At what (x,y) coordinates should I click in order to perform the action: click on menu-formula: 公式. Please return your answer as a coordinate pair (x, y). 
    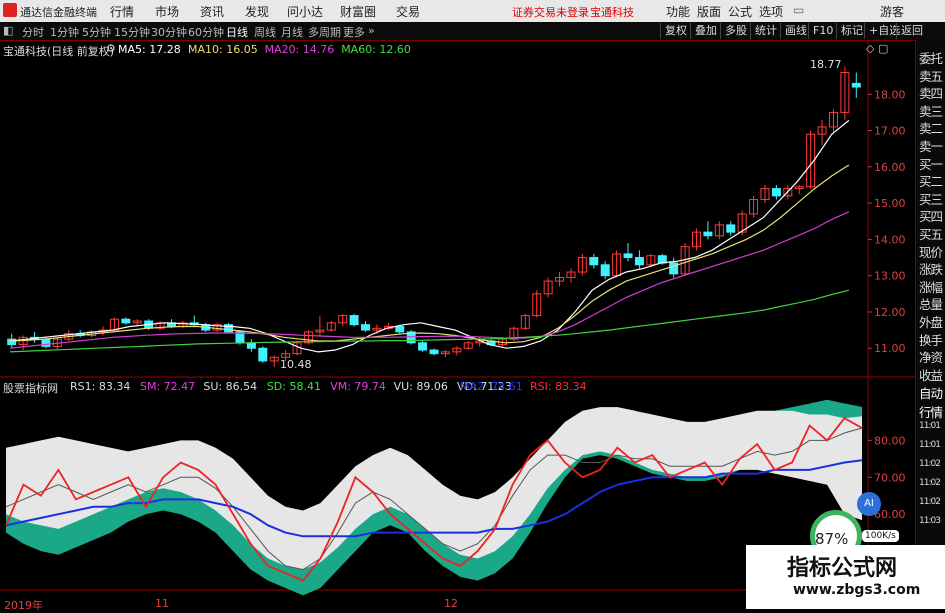
    Looking at the image, I should click on (740, 11).